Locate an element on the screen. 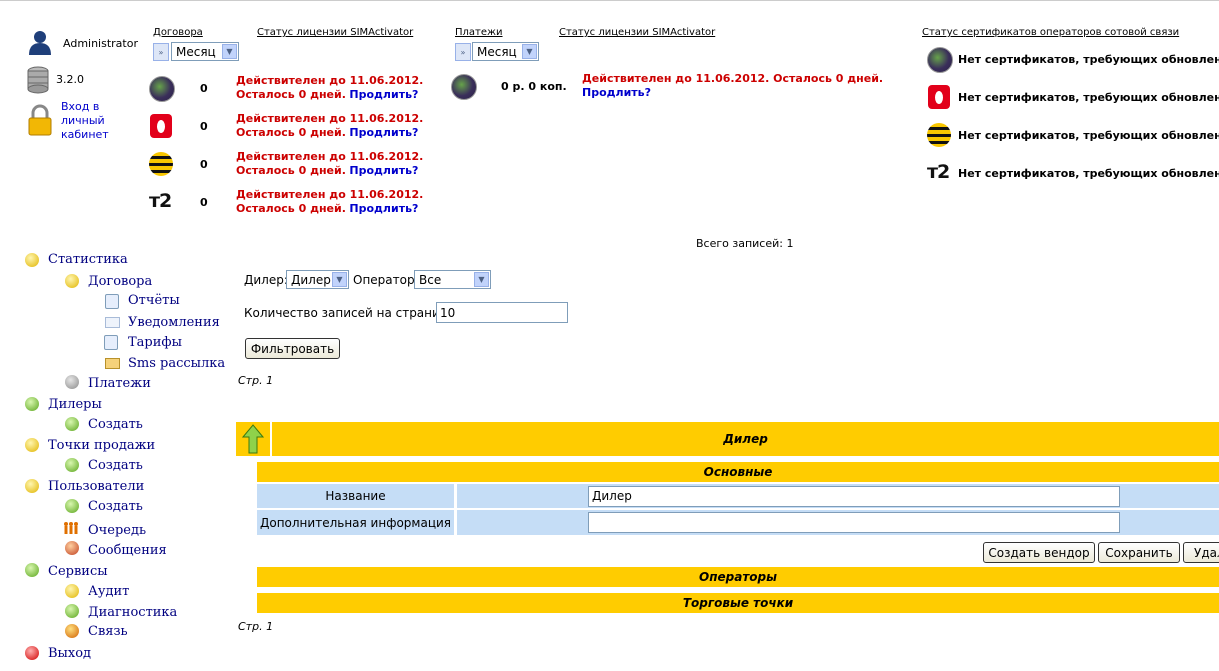 The width and height of the screenshot is (1219, 671). save-button: Сохранить is located at coordinates (1139, 552).